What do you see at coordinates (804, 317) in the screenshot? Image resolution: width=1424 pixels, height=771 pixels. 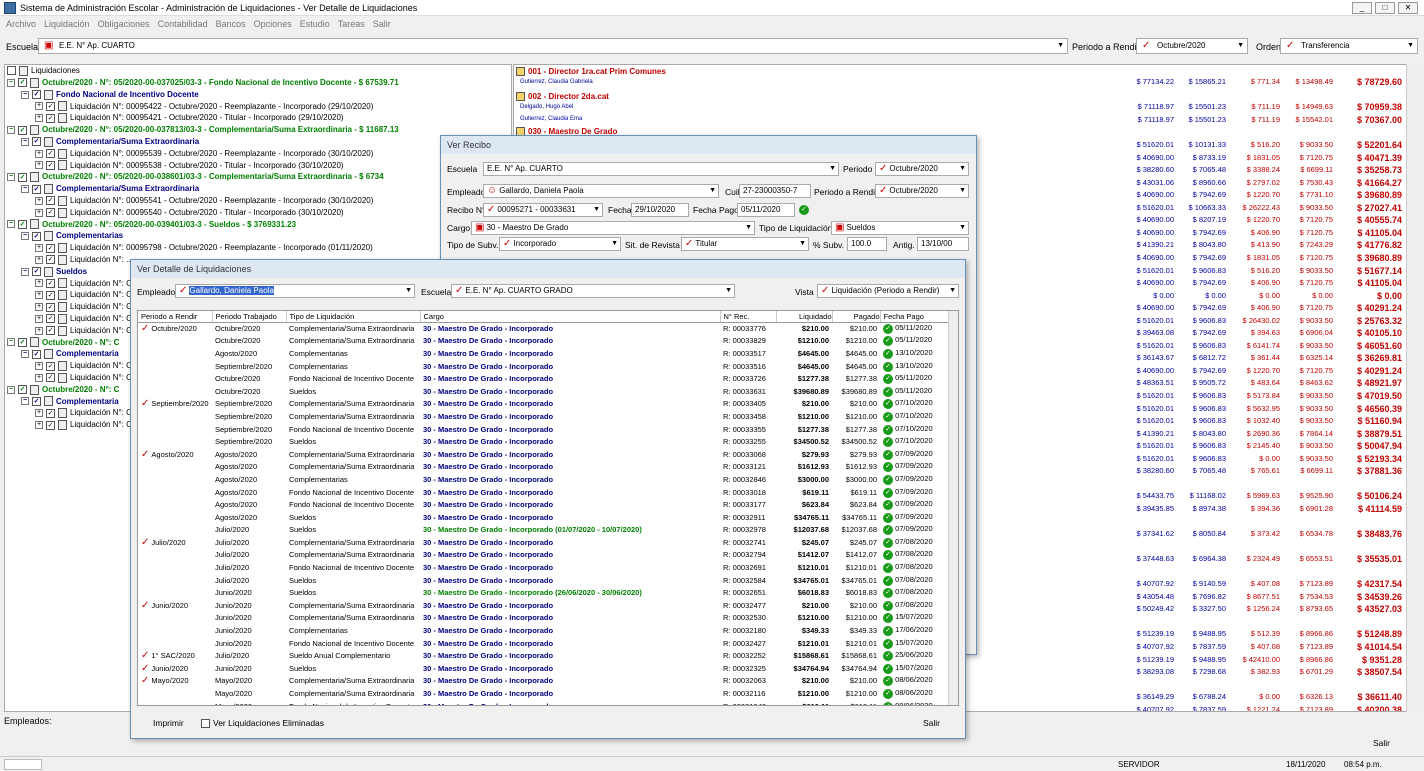 I see `column-header: Liquidado` at bounding box center [804, 317].